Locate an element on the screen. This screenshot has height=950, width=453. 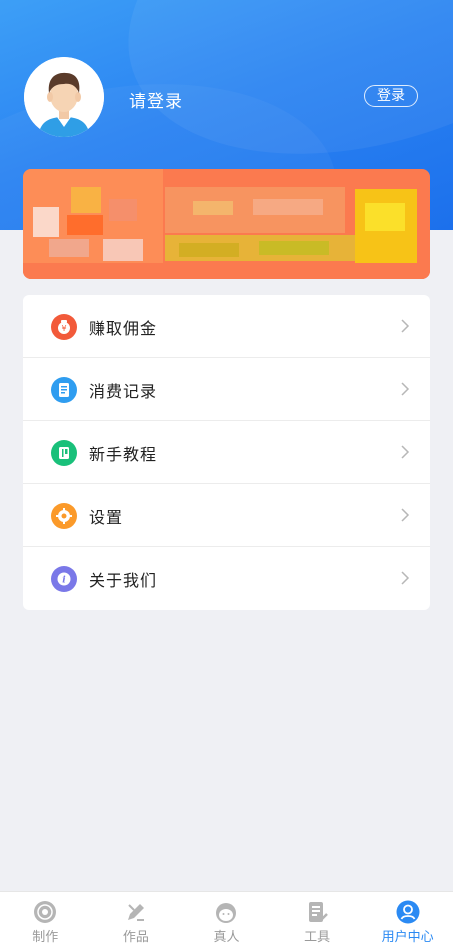
login-button: 登录 is located at coordinates (391, 96).